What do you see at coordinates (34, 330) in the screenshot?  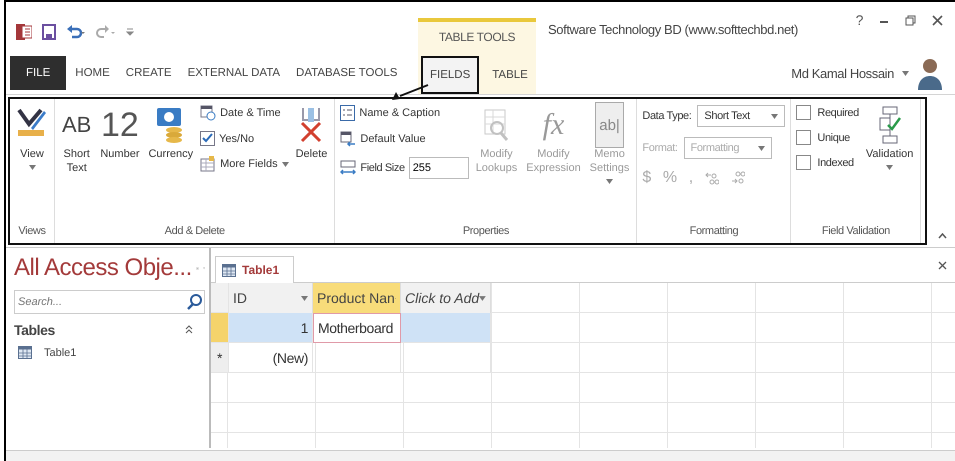 I see `section-header: Tables` at bounding box center [34, 330].